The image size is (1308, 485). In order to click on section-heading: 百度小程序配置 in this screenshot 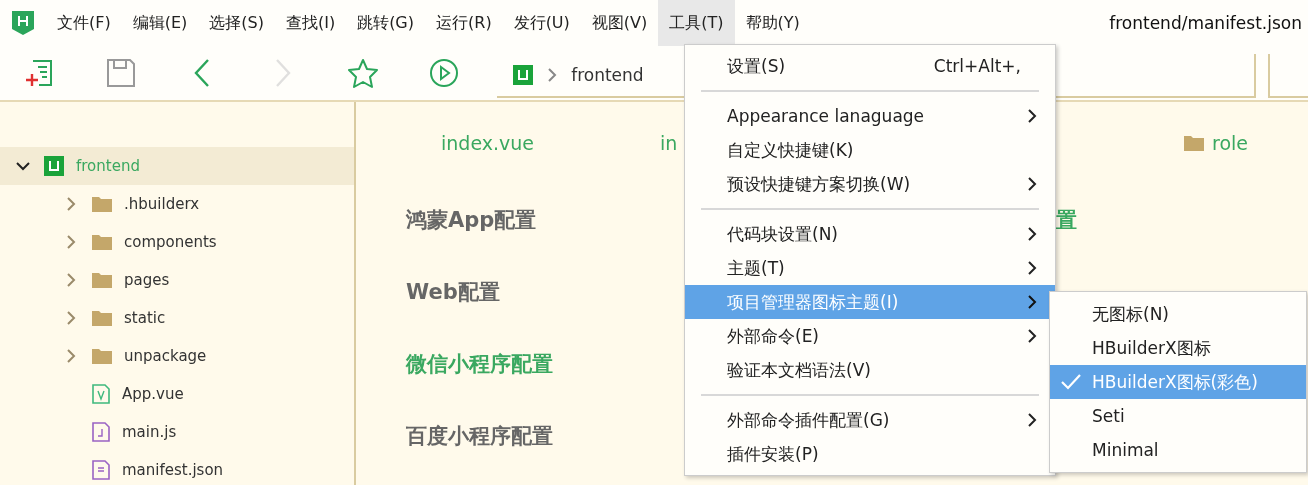, I will do `click(542, 436)`.